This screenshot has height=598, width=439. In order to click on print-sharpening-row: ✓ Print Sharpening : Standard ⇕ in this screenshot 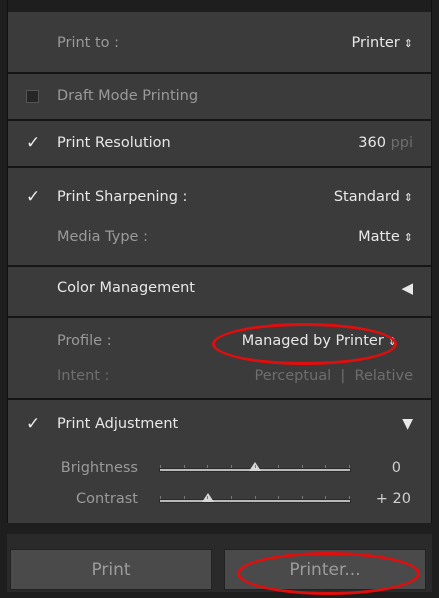, I will do `click(219, 197)`.